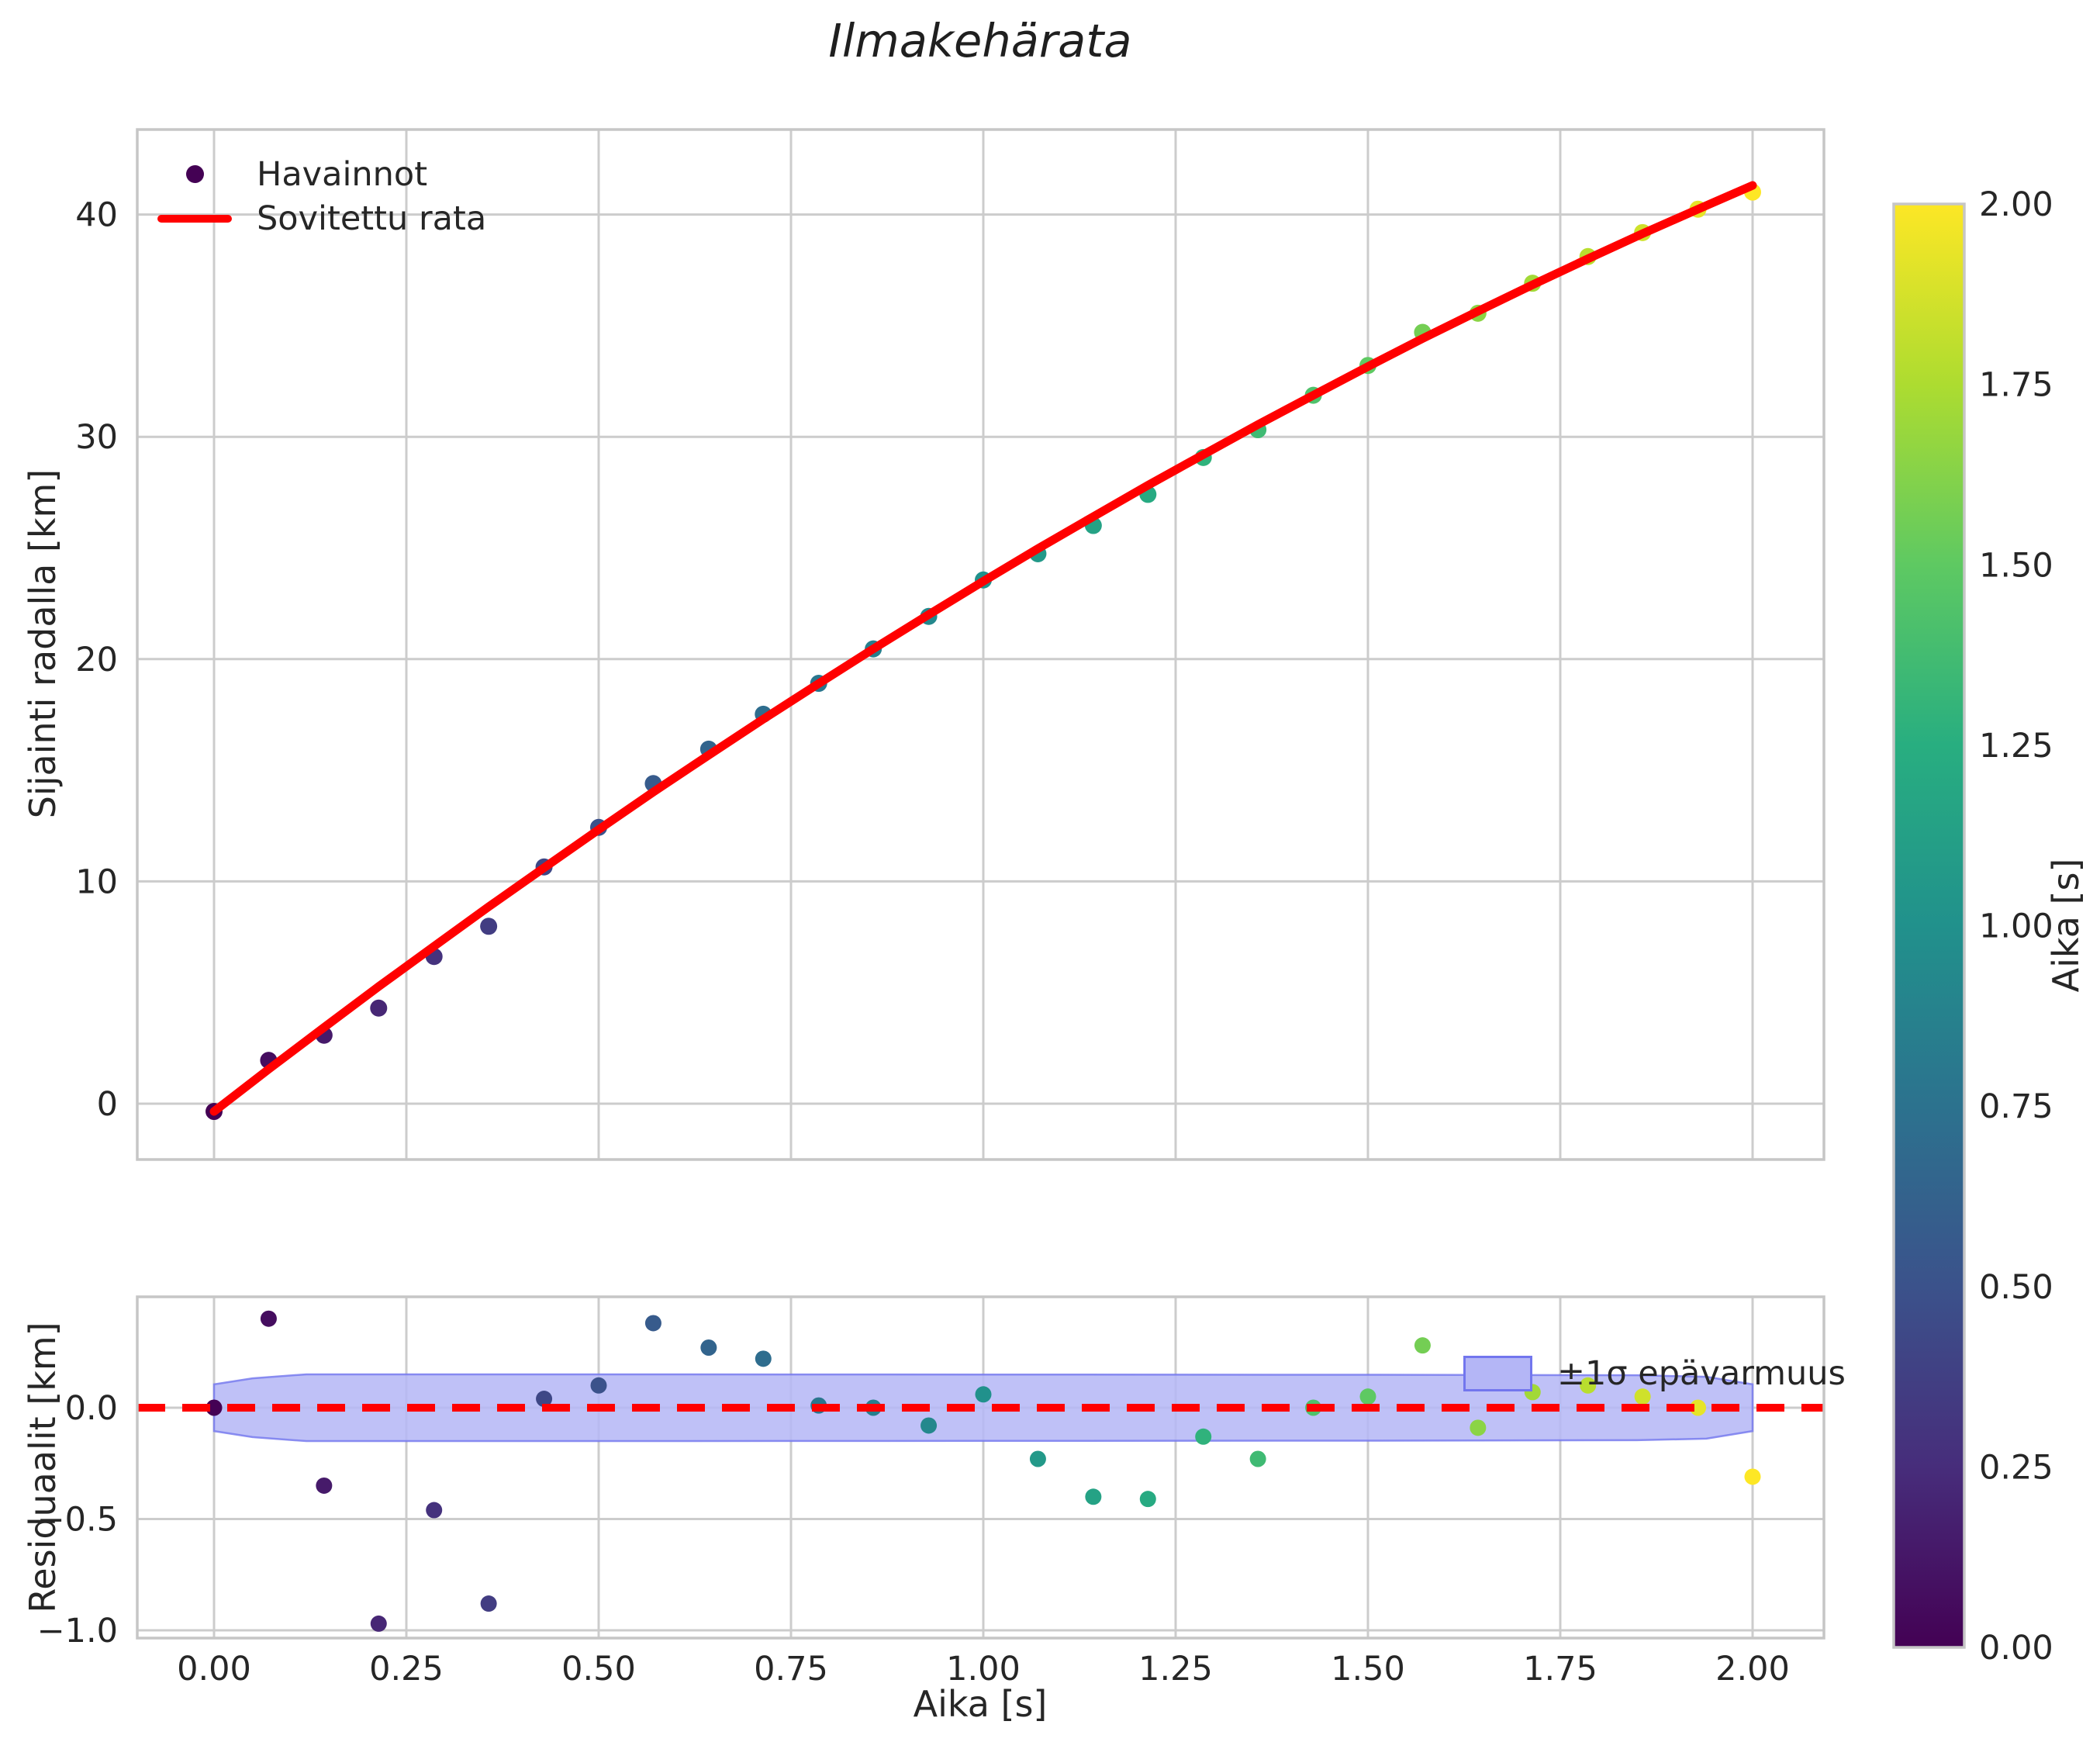 Image resolution: width=2100 pixels, height=1742 pixels. I want to click on colorbar-tick-label: 1.00, so click(2016, 926).